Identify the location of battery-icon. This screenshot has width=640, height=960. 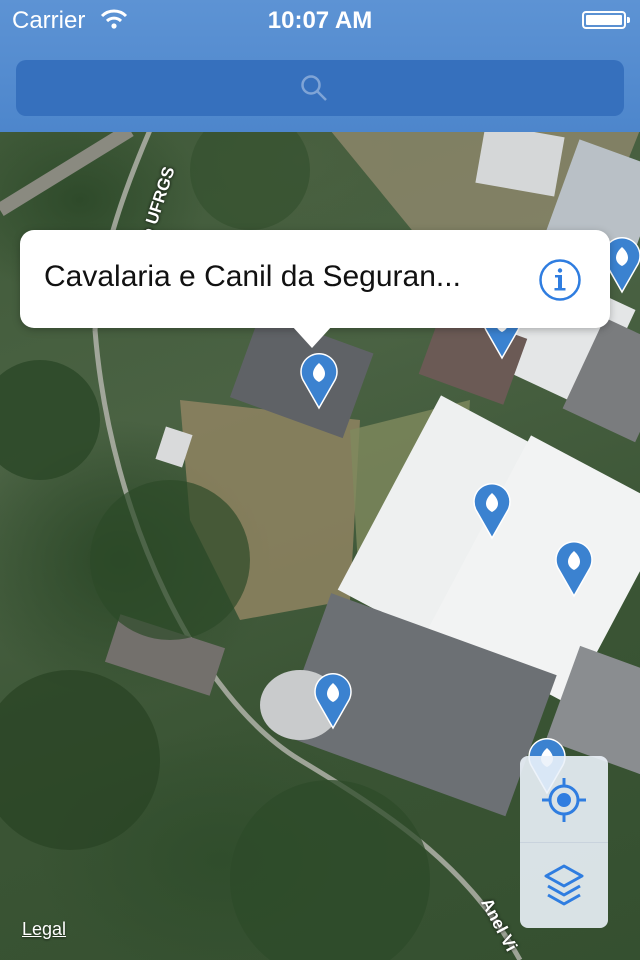
(606, 20).